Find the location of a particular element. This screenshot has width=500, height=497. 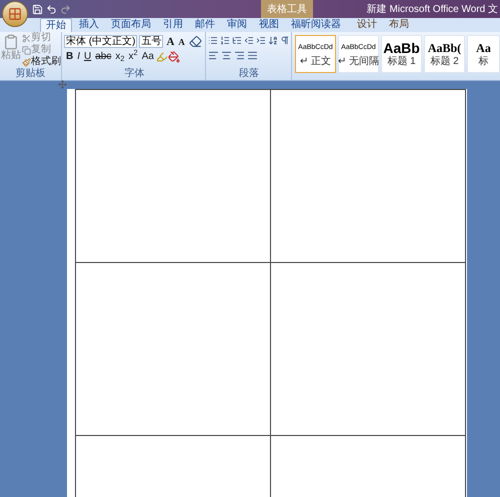

font-format-button: x$^{2}$ is located at coordinates (133, 57).